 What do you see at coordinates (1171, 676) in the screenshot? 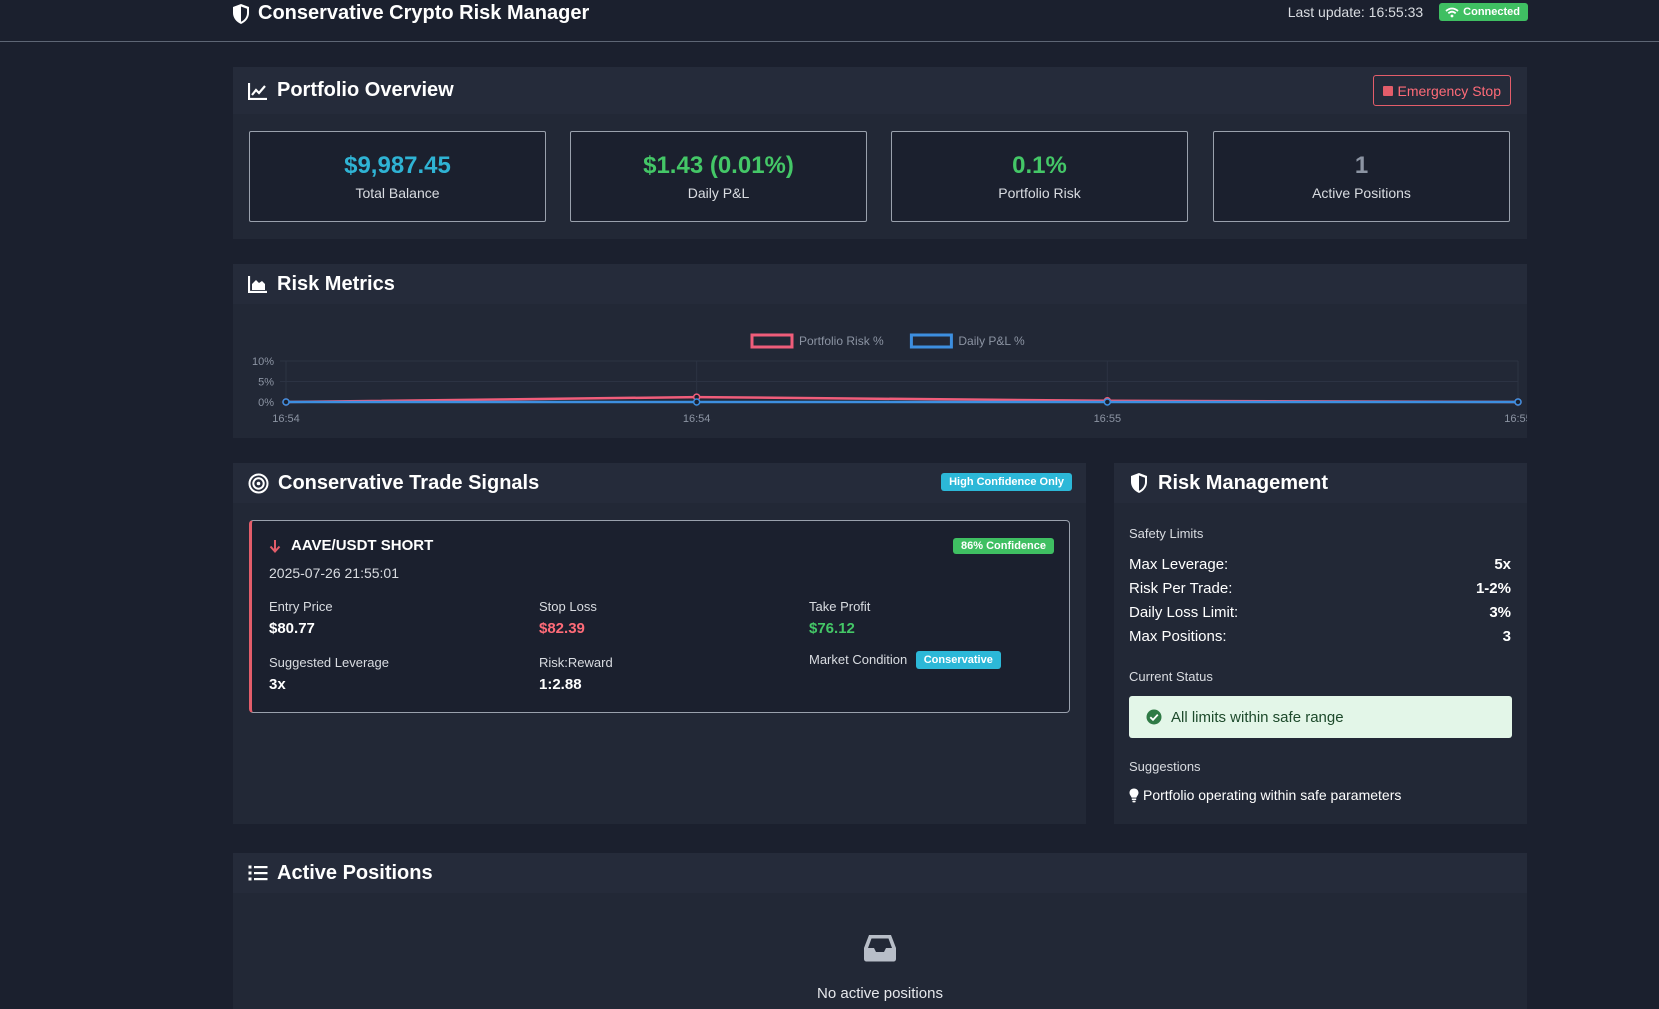
I see `current-status-label: Current Status` at bounding box center [1171, 676].